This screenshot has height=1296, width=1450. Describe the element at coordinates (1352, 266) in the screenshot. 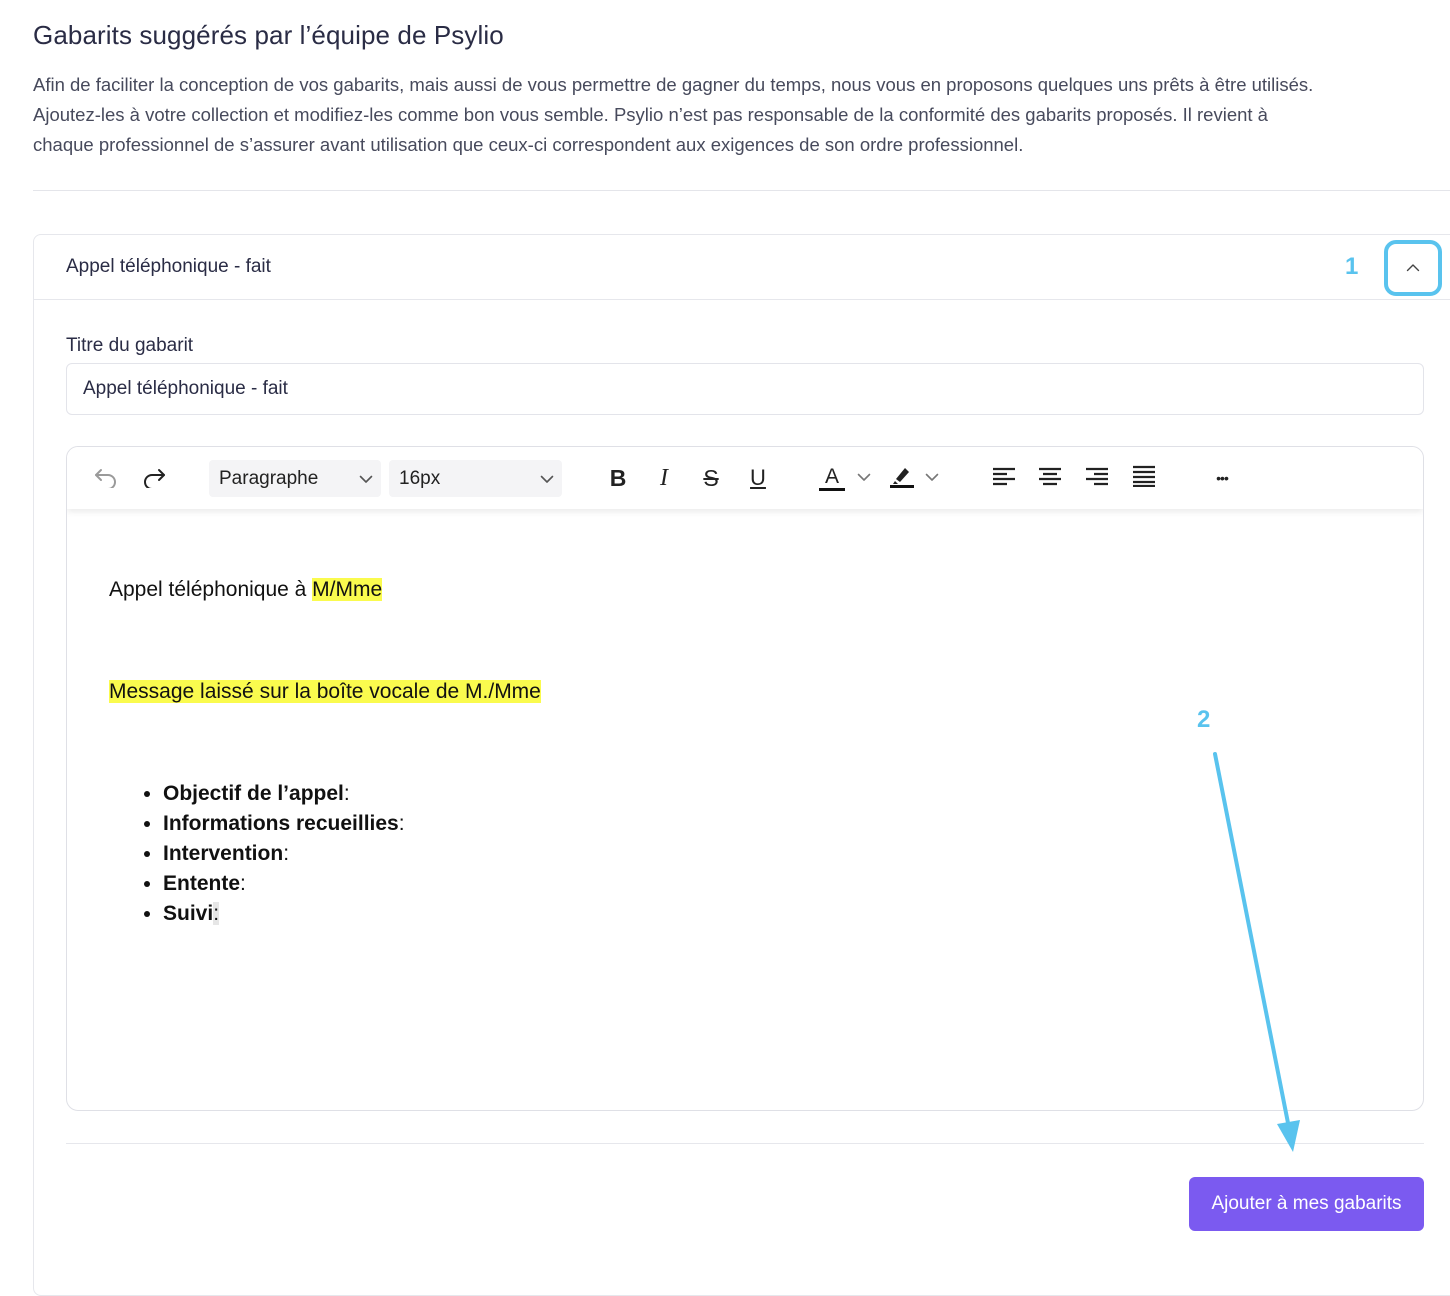

I see `annotation-marker-1: 1` at that location.